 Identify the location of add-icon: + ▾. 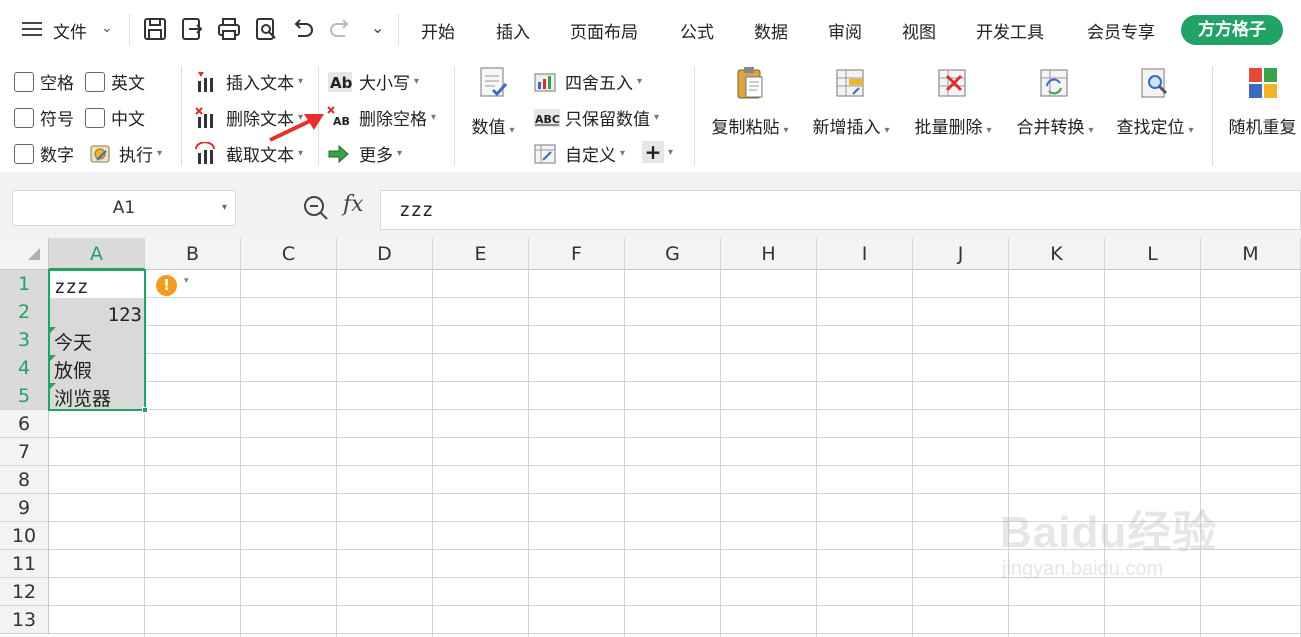
(661, 152).